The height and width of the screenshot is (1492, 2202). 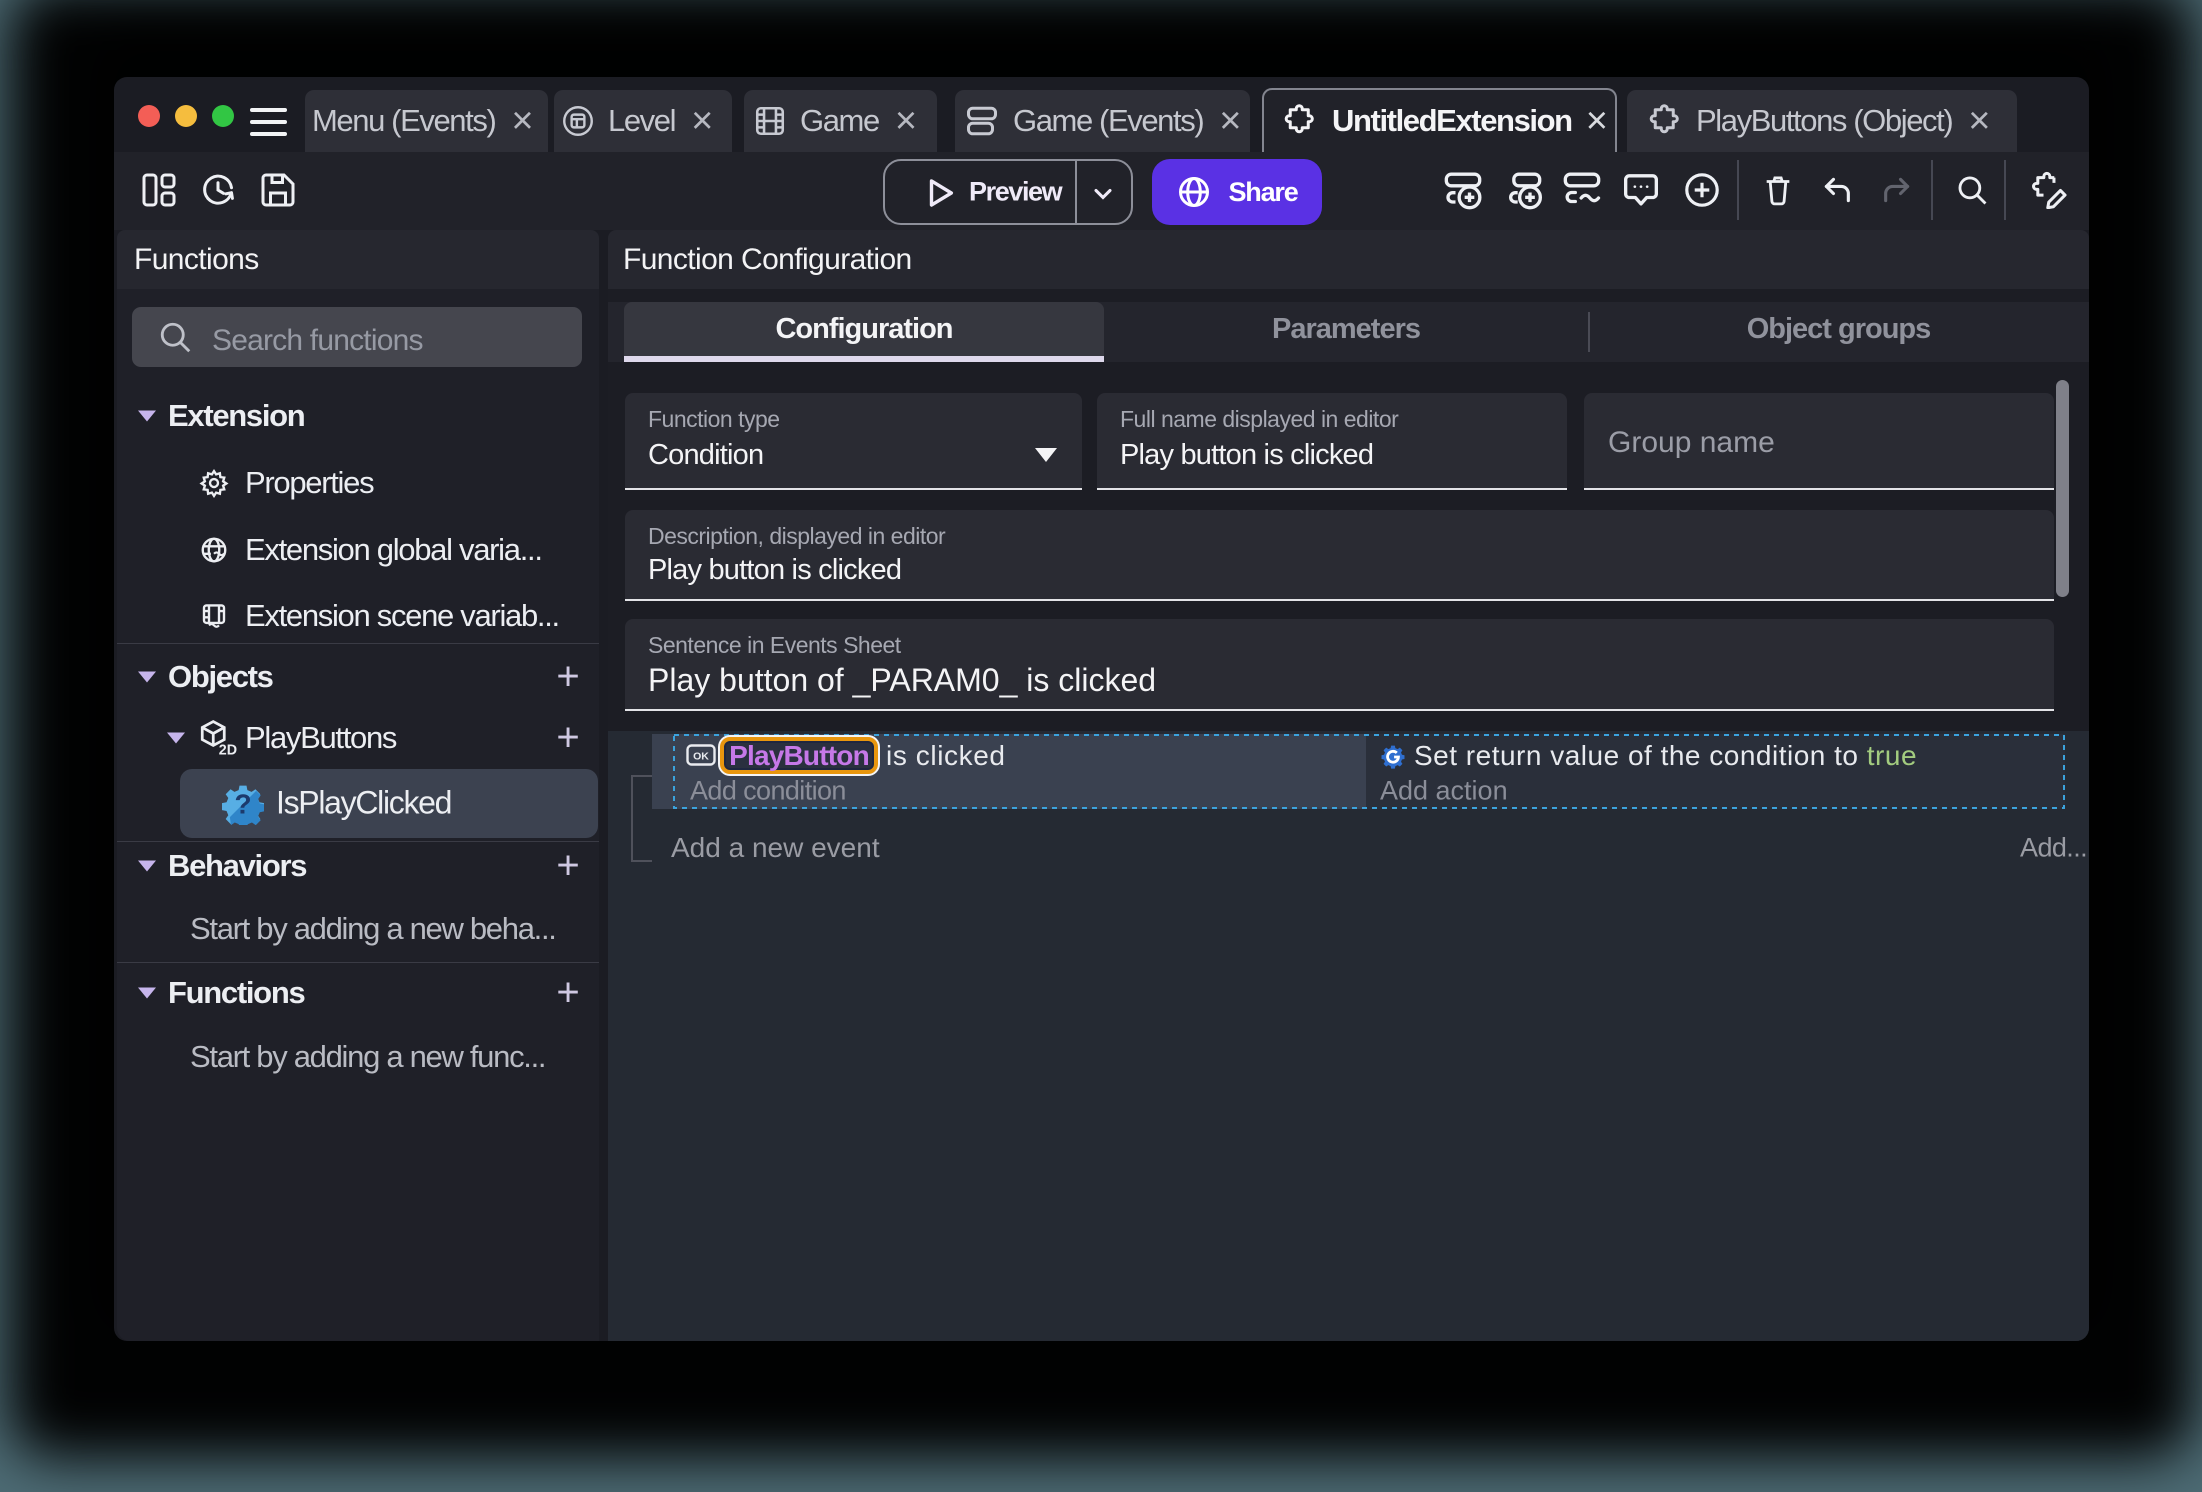 I want to click on svg-text: 2D, so click(x=228, y=751).